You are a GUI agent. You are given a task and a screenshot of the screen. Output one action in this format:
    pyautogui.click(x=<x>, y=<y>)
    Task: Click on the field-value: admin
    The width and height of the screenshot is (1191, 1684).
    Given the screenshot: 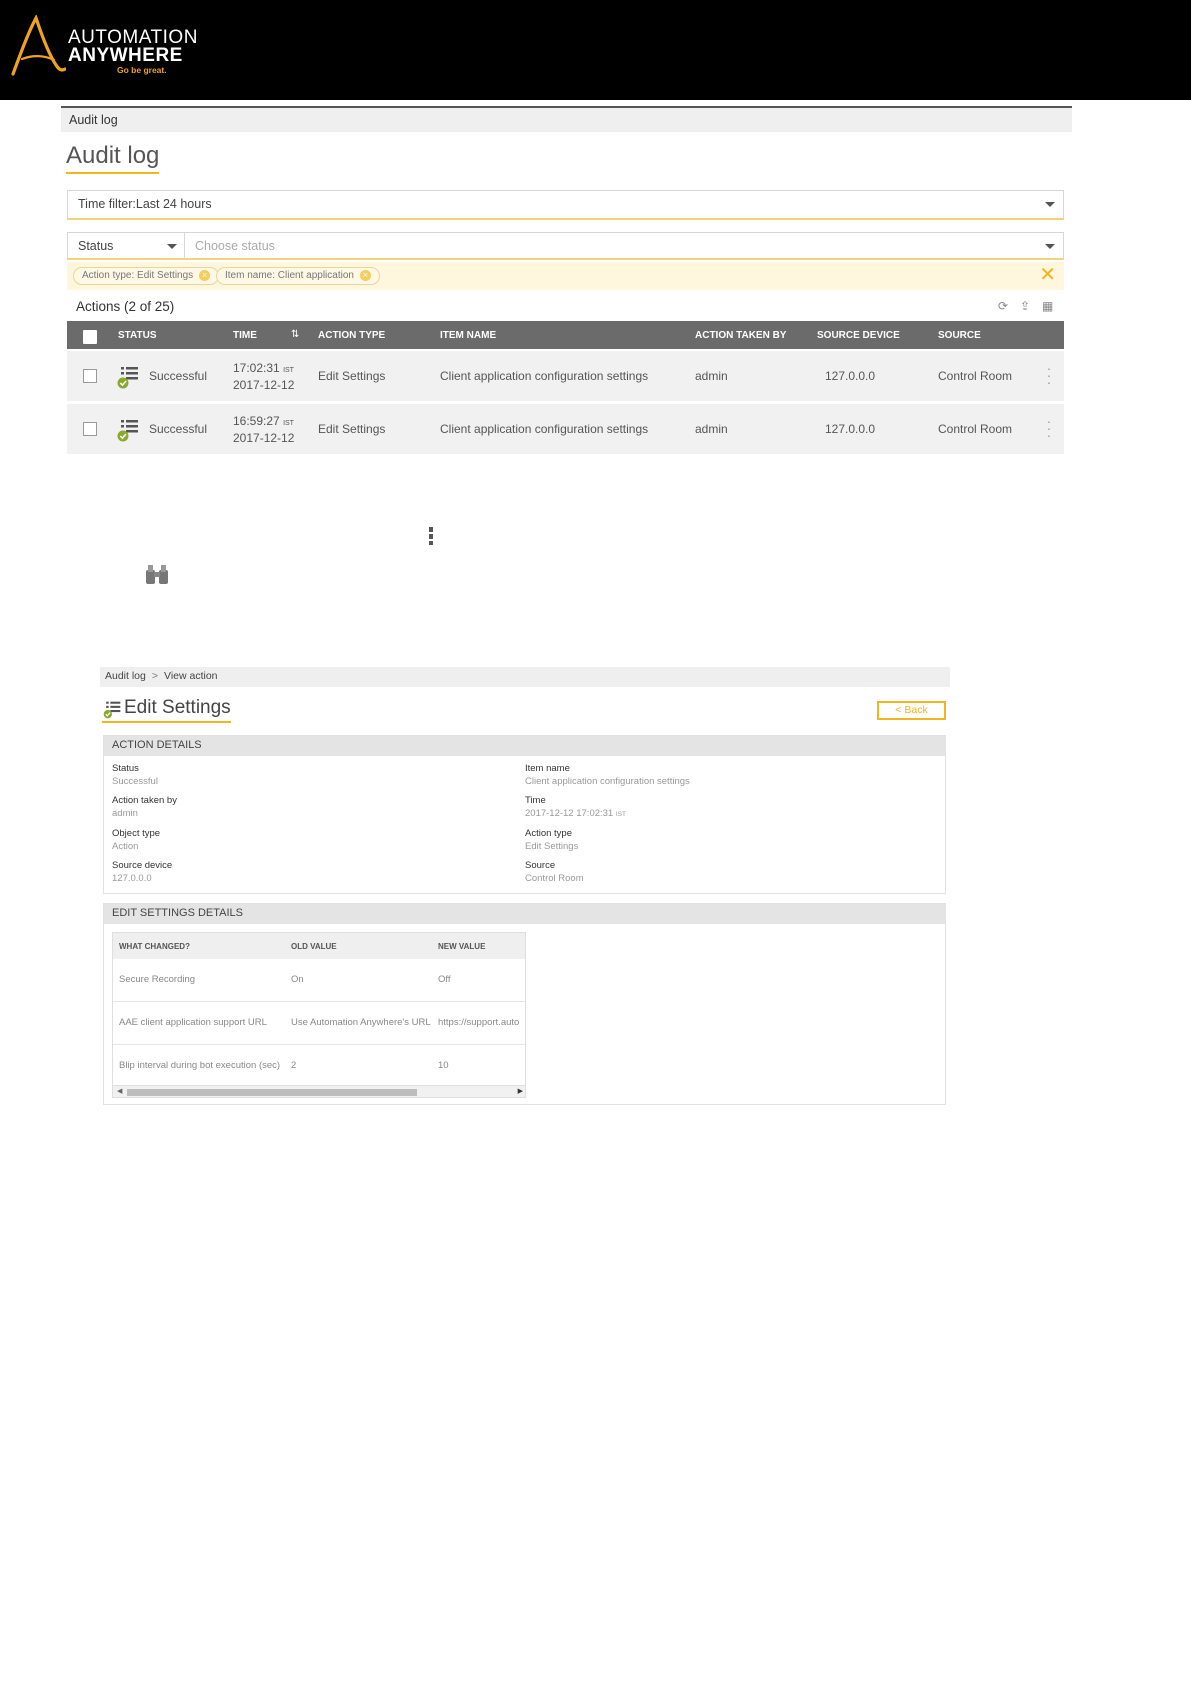 What is the action you would take?
    pyautogui.click(x=125, y=813)
    